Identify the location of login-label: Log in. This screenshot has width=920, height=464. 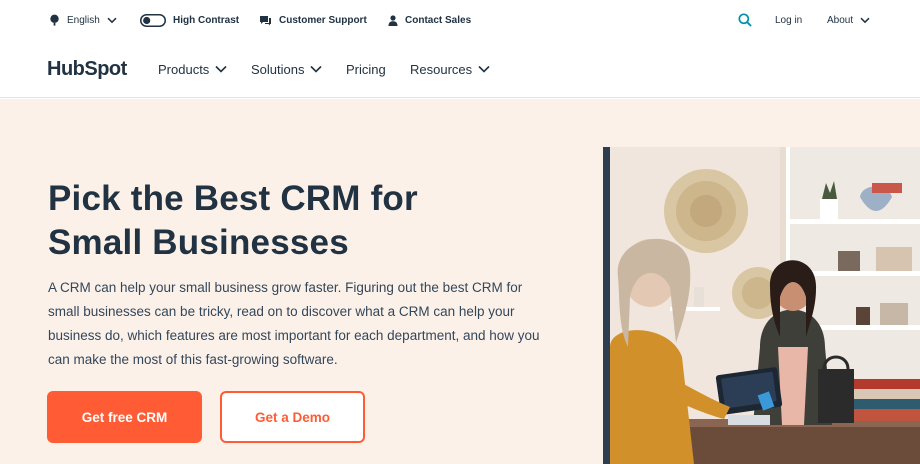
(789, 20).